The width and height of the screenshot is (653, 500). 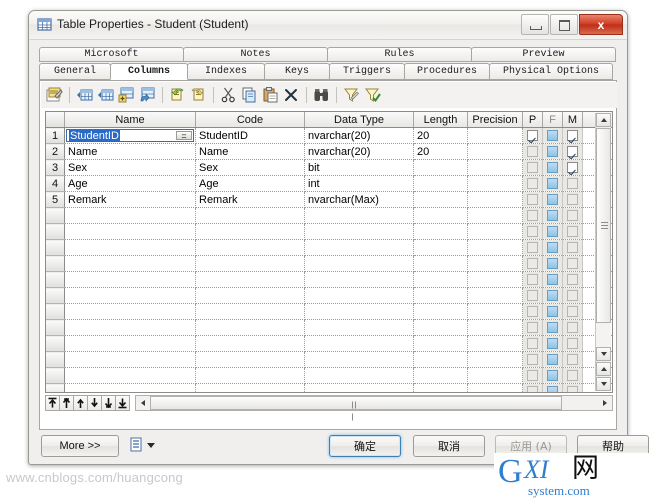 What do you see at coordinates (365, 446) in the screenshot?
I see `ok-button: 确定` at bounding box center [365, 446].